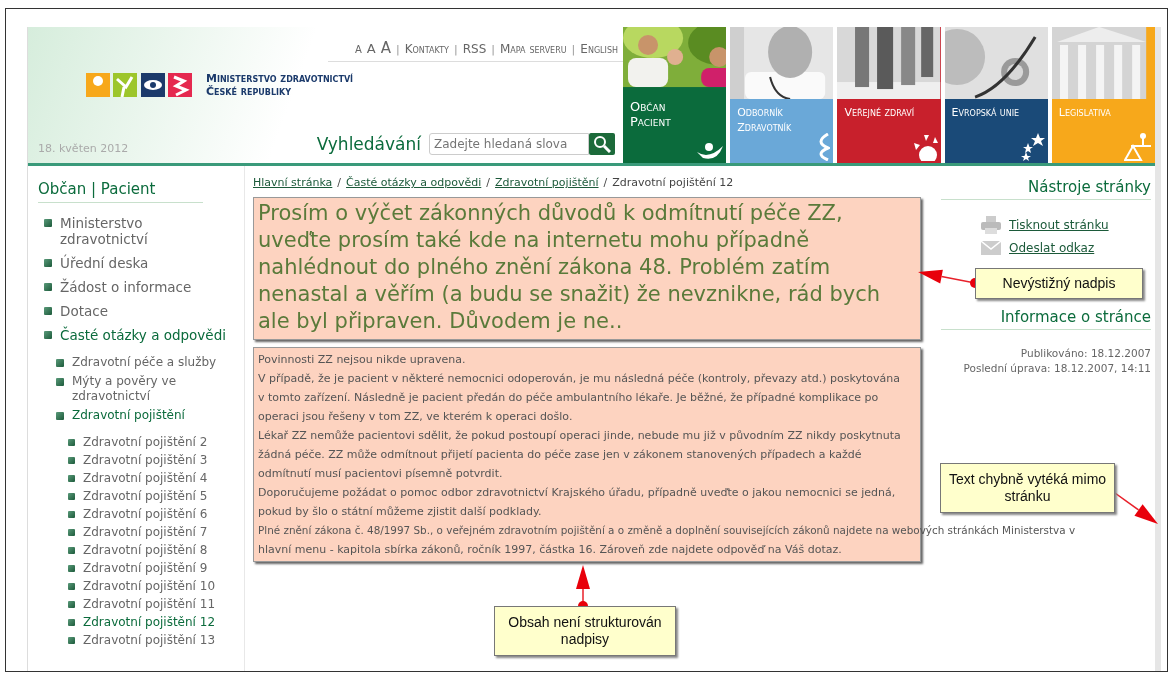 This screenshot has width=1174, height=678. I want to click on sidebar-item: Zdravotní pojištění 8, so click(156, 550).